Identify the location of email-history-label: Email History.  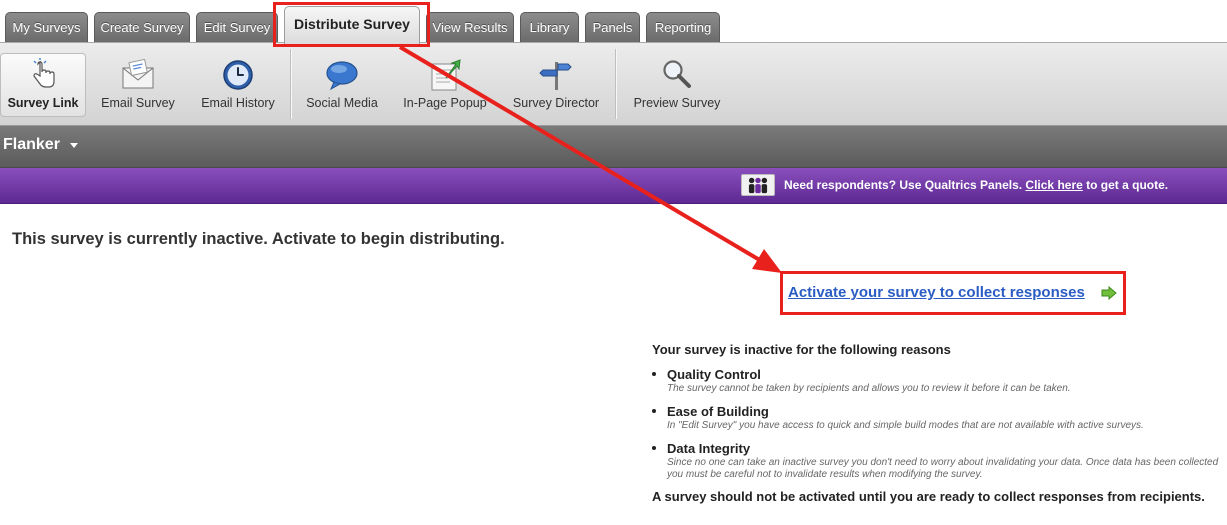
(238, 103).